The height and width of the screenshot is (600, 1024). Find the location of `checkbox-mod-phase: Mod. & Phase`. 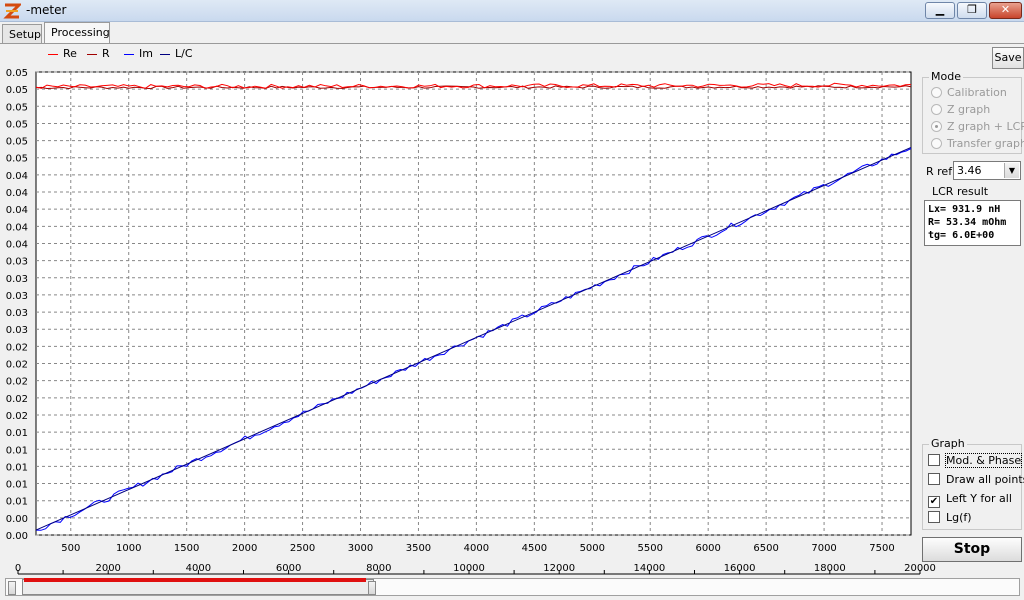

checkbox-mod-phase: Mod. & Phase is located at coordinates (975, 460).